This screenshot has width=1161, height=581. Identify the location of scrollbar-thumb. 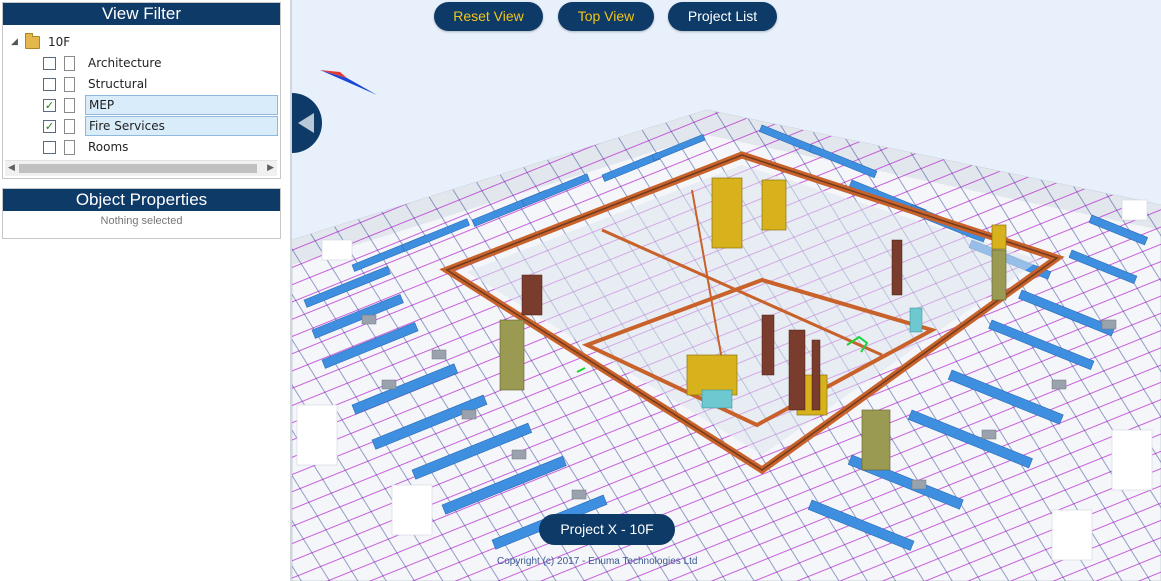
(138, 168).